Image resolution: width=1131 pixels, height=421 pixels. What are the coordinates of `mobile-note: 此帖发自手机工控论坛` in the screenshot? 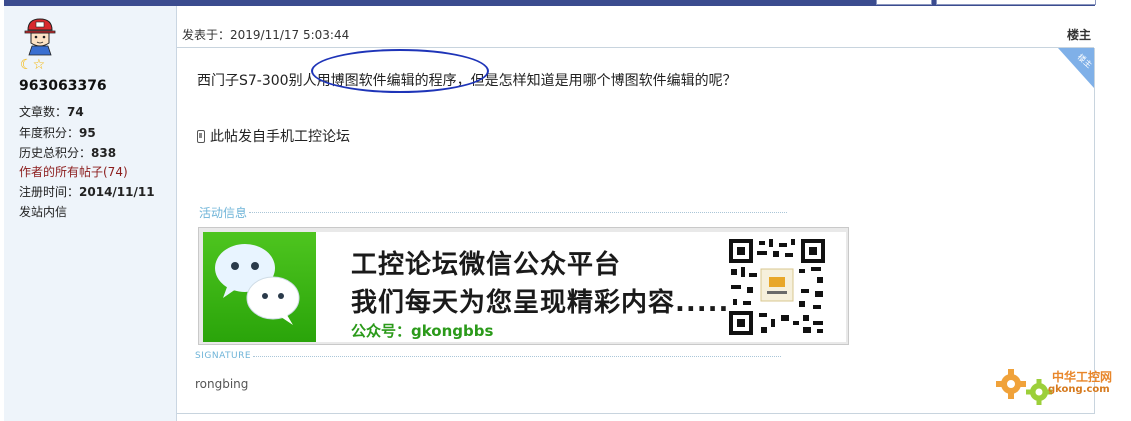 It's located at (273, 136).